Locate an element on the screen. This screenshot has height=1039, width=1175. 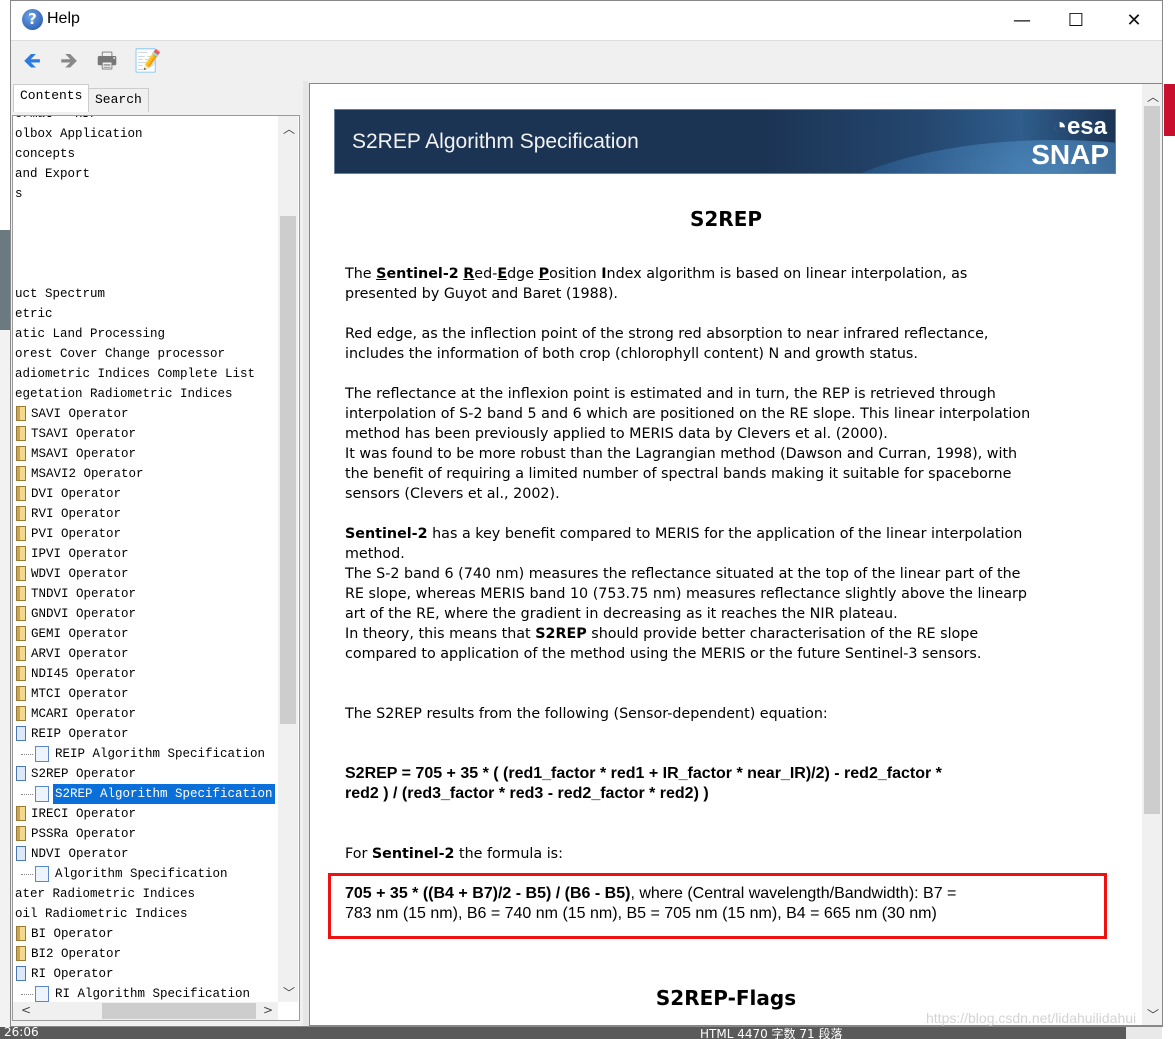
tree-item: oil Radiometric Indices is located at coordinates (145, 914).